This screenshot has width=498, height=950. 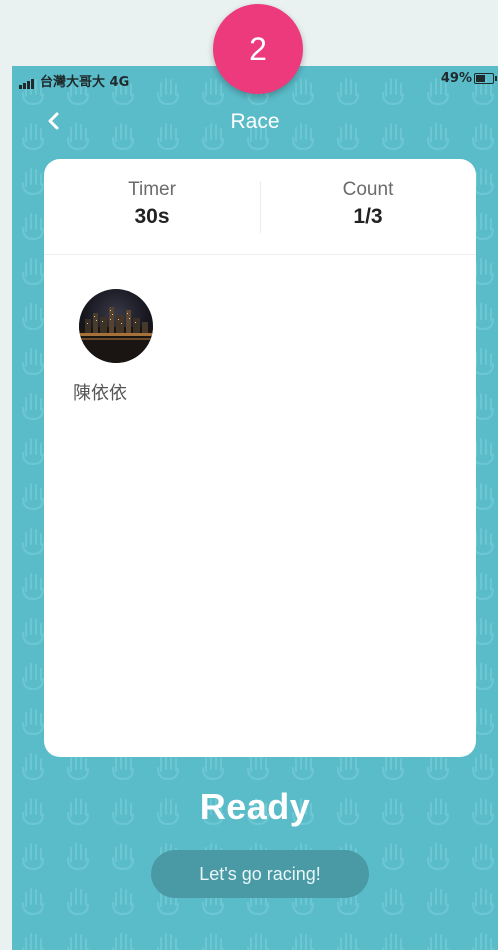 I want to click on carrier-label: 台灣大哥大 4G, so click(x=85, y=82).